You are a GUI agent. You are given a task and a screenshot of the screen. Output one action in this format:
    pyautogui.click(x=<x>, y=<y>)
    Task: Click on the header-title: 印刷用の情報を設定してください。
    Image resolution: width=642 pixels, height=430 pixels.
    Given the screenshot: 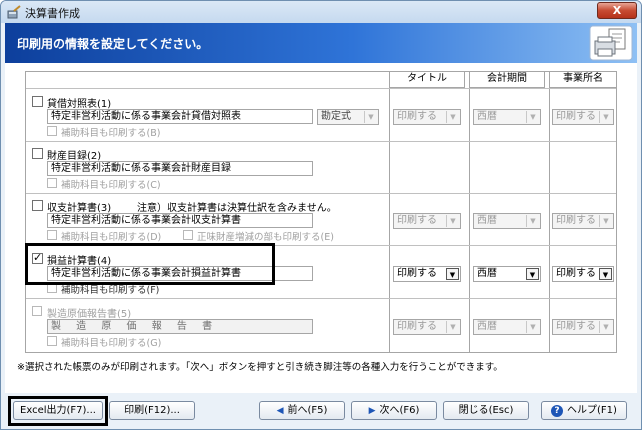 What is the action you would take?
    pyautogui.click(x=113, y=44)
    